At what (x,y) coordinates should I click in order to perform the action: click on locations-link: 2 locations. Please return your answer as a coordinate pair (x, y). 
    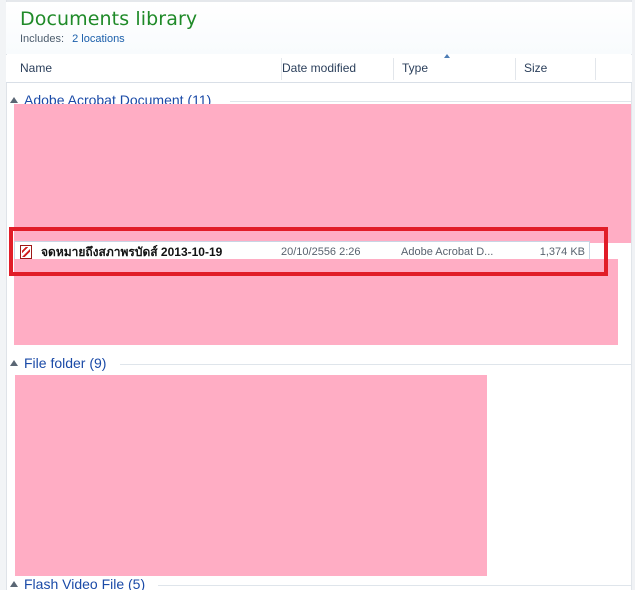
    Looking at the image, I should click on (98, 39).